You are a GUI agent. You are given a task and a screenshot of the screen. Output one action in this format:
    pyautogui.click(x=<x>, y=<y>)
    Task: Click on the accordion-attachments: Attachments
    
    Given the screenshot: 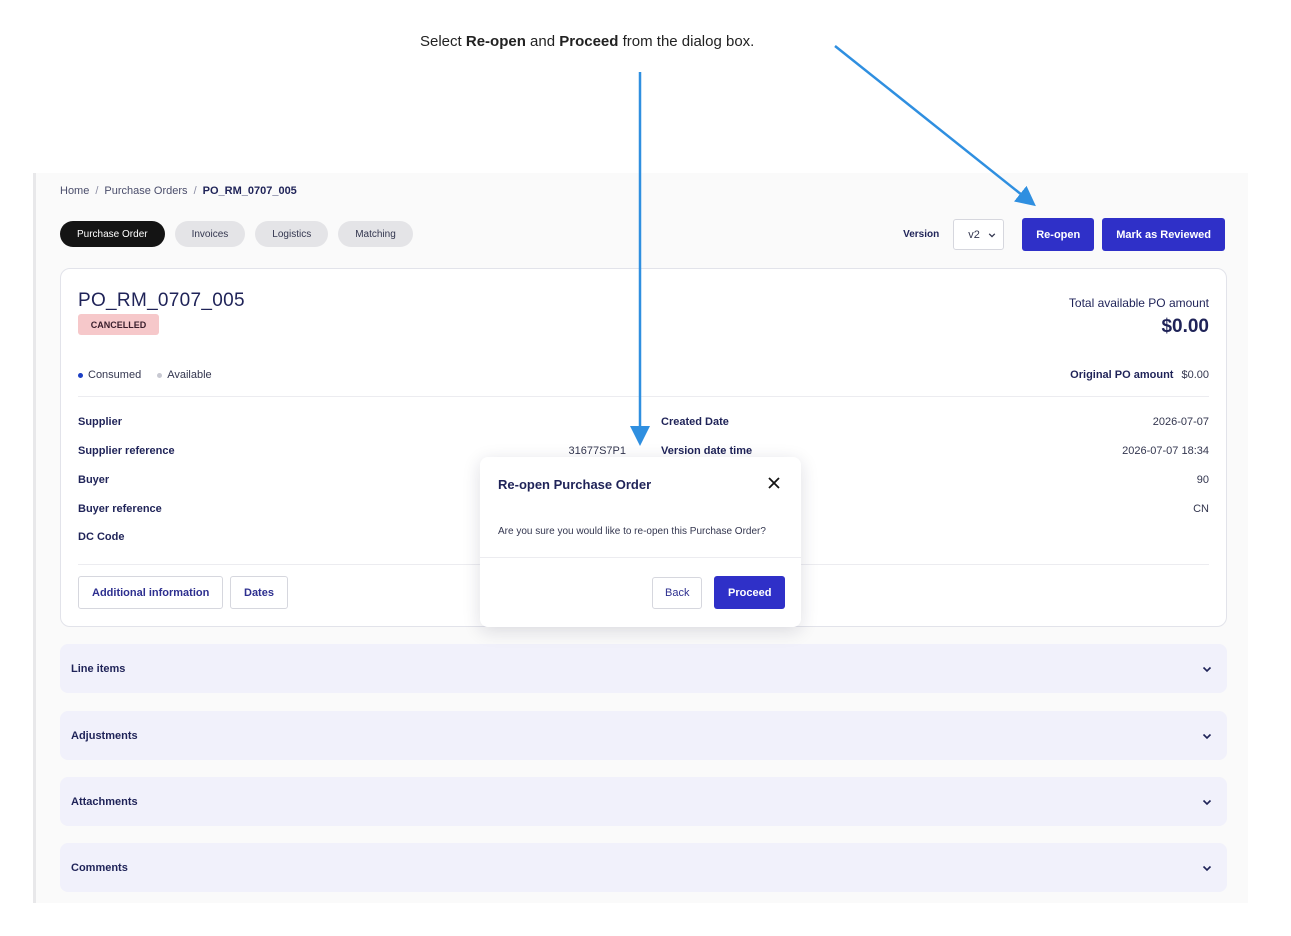 What is the action you would take?
    pyautogui.click(x=643, y=801)
    